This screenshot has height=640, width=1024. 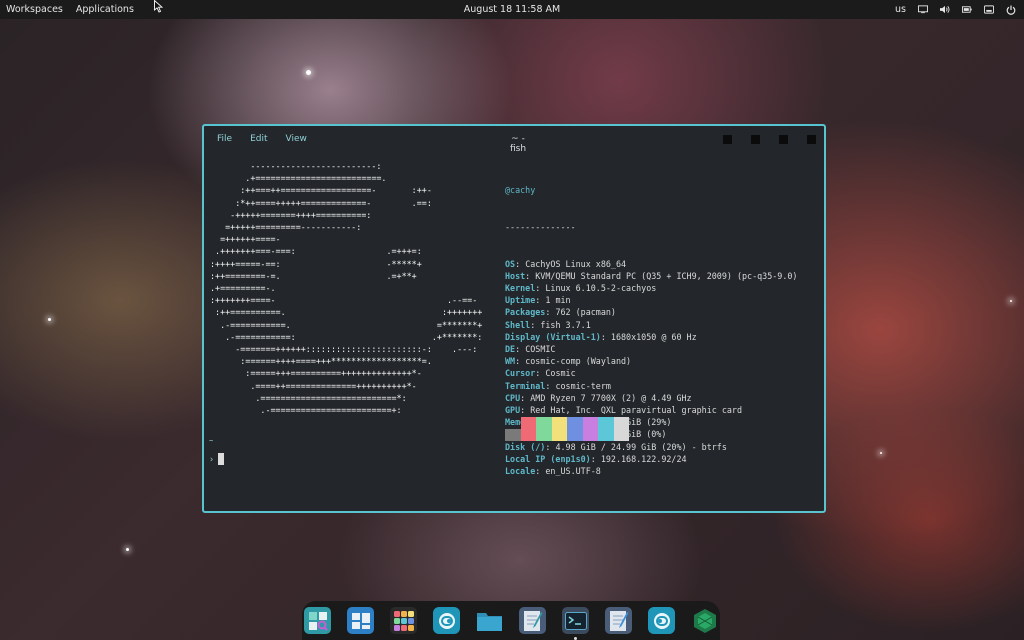 I want to click on display-icon, so click(x=923, y=10).